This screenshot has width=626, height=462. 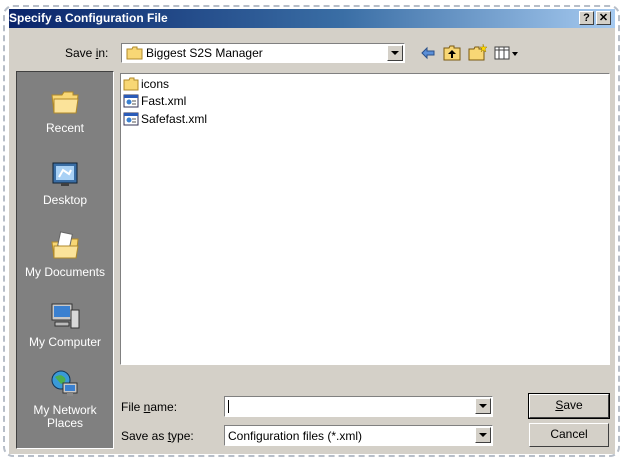 What do you see at coordinates (165, 118) in the screenshot?
I see `list-item: Safefast.xml` at bounding box center [165, 118].